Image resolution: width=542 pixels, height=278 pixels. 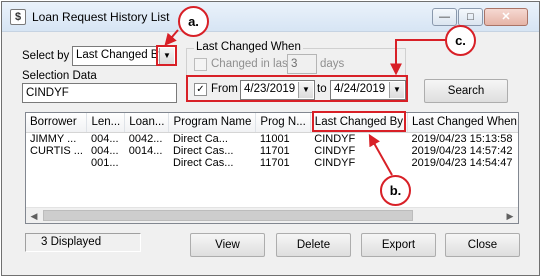 What do you see at coordinates (380, 154) in the screenshot?
I see `annotation-arrow-b` at bounding box center [380, 154].